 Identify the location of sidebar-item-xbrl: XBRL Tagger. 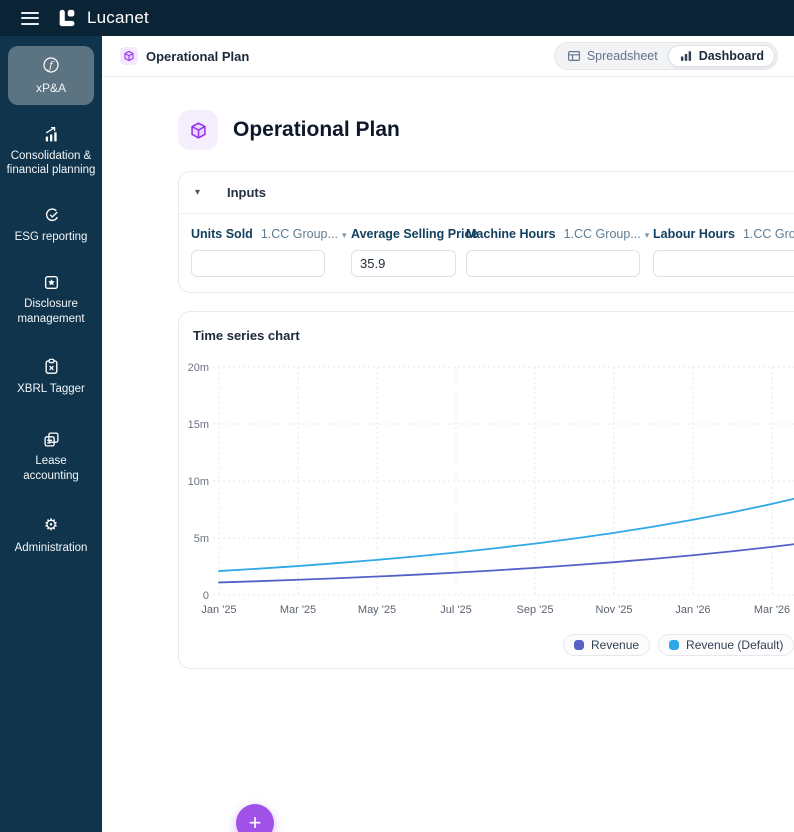
(51, 377).